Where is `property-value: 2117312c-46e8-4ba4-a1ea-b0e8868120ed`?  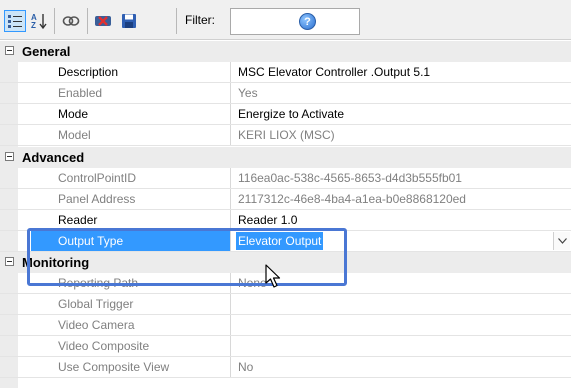 property-value: 2117312c-46e8-4ba4-a1ea-b0e8868120ed is located at coordinates (352, 199).